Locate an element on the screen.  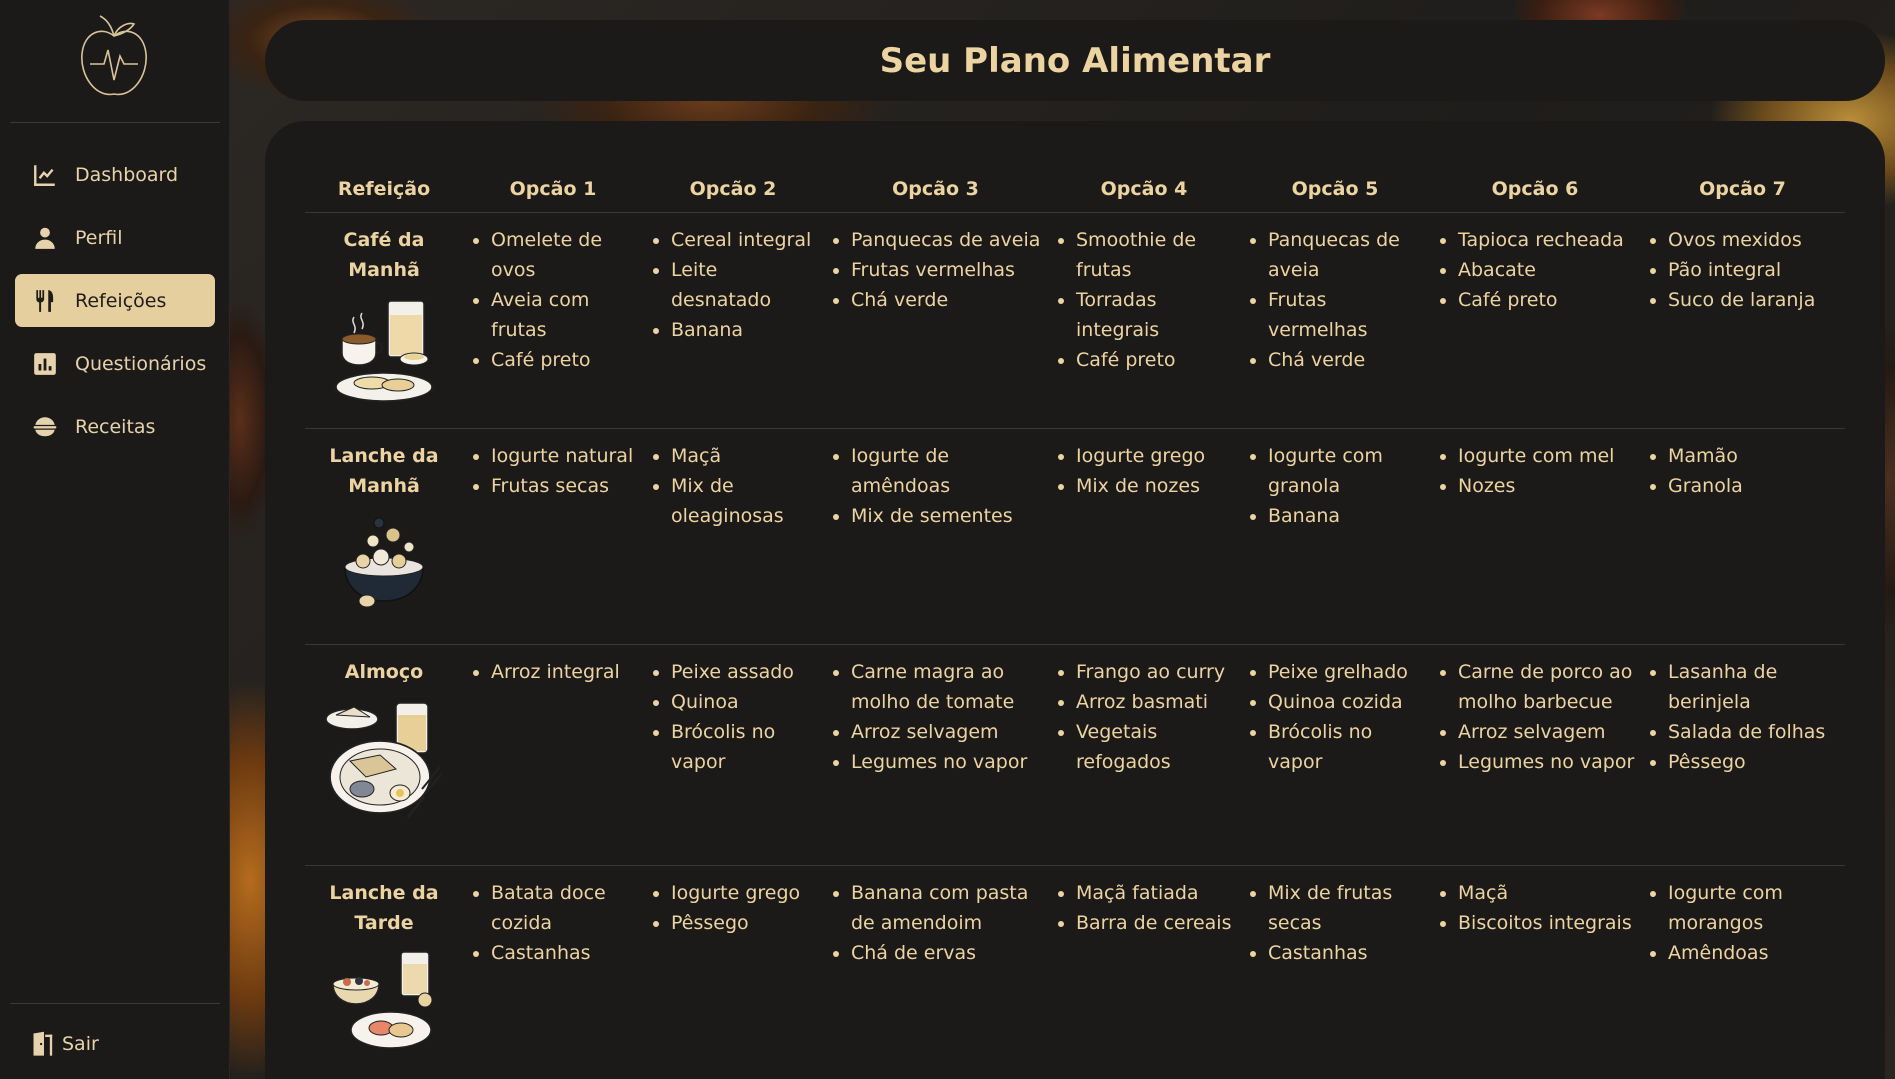
option-cell: Mamão Granola is located at coordinates (1742, 536).